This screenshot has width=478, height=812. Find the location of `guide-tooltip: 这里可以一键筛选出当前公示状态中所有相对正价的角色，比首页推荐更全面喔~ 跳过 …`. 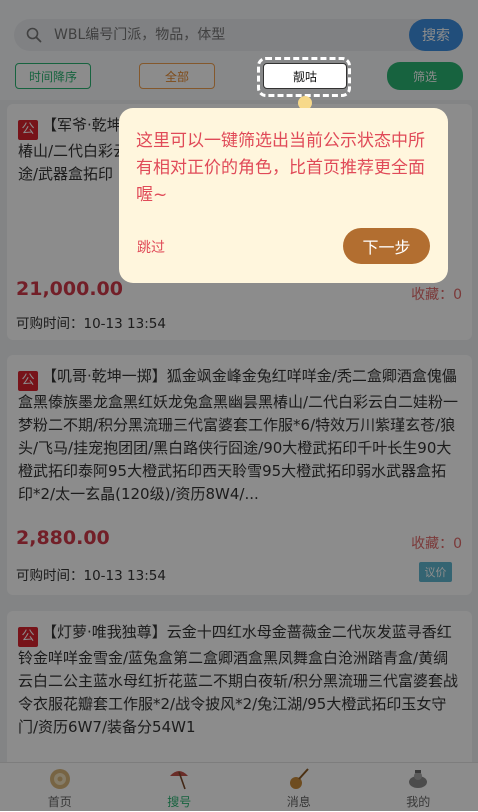

guide-tooltip: 这里可以一键筛选出当前公示状态中所有相对正价的角色，比首页推荐更全面喔~ 跳过 … is located at coordinates (283, 195).